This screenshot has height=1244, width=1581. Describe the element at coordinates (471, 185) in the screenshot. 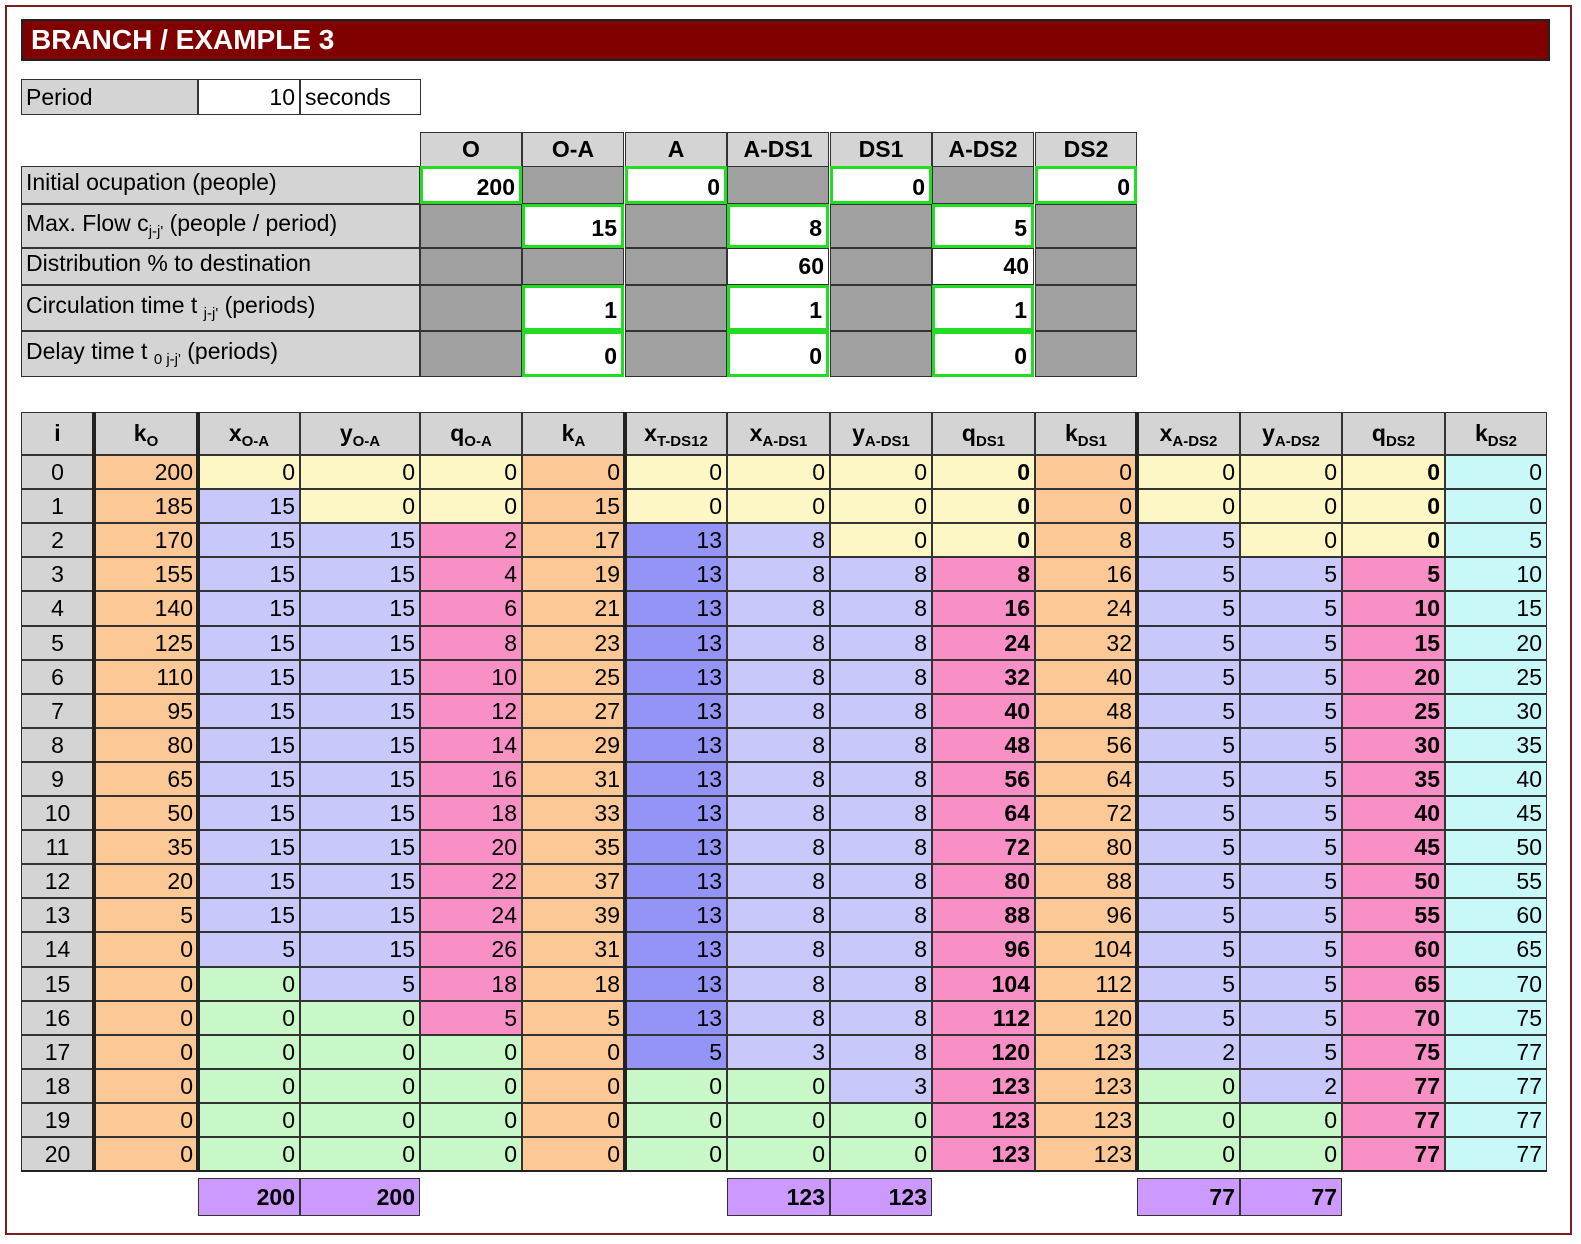

I see `param-input: 200` at that location.